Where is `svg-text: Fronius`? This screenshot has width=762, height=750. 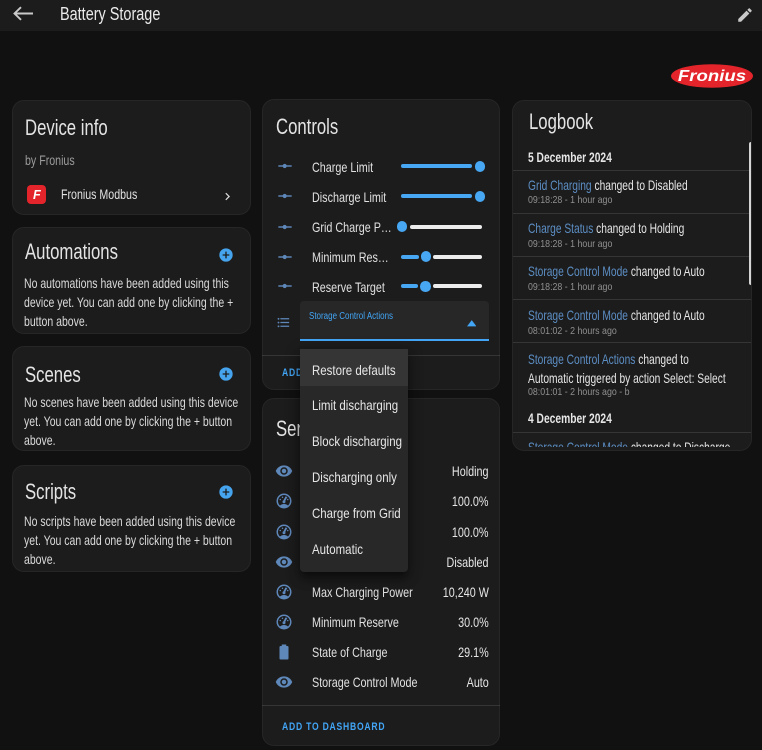
svg-text: Fronius is located at coordinates (712, 75).